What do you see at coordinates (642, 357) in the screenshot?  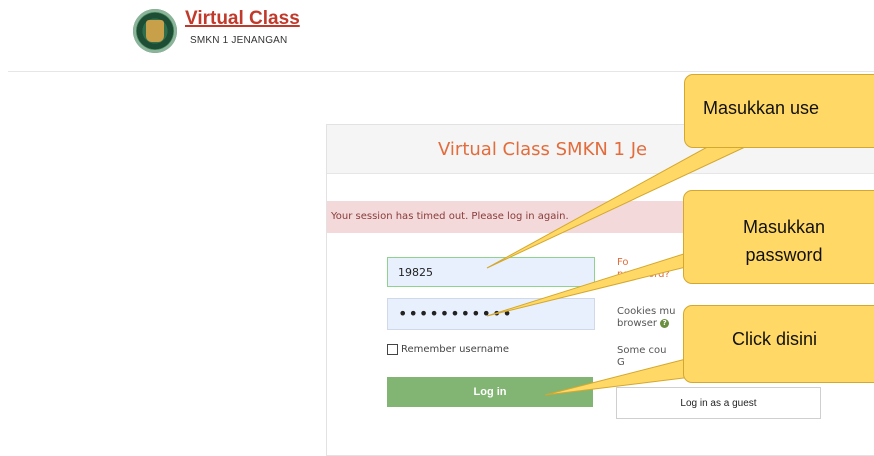 I see `guest-access-notice: Some cou G` at bounding box center [642, 357].